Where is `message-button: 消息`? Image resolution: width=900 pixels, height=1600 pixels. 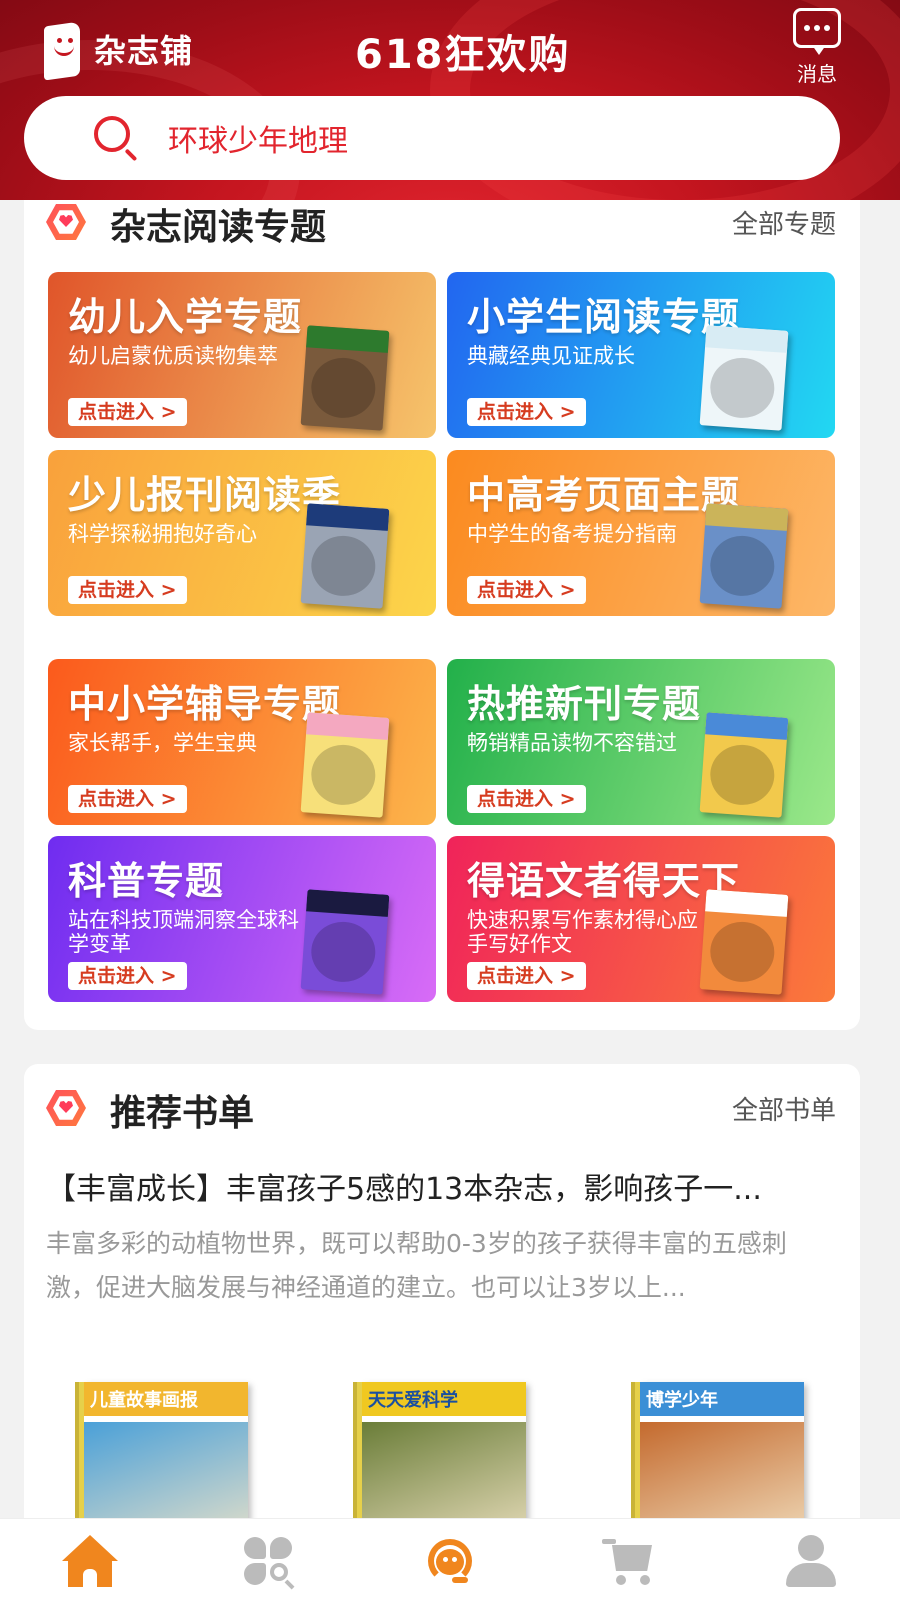
message-button: 消息 is located at coordinates (817, 47).